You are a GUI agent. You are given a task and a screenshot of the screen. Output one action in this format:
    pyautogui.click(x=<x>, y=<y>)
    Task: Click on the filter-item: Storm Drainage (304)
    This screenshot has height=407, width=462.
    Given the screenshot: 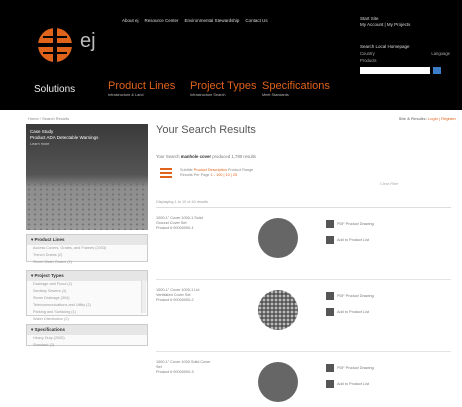 What is the action you would take?
    pyautogui.click(x=87, y=298)
    